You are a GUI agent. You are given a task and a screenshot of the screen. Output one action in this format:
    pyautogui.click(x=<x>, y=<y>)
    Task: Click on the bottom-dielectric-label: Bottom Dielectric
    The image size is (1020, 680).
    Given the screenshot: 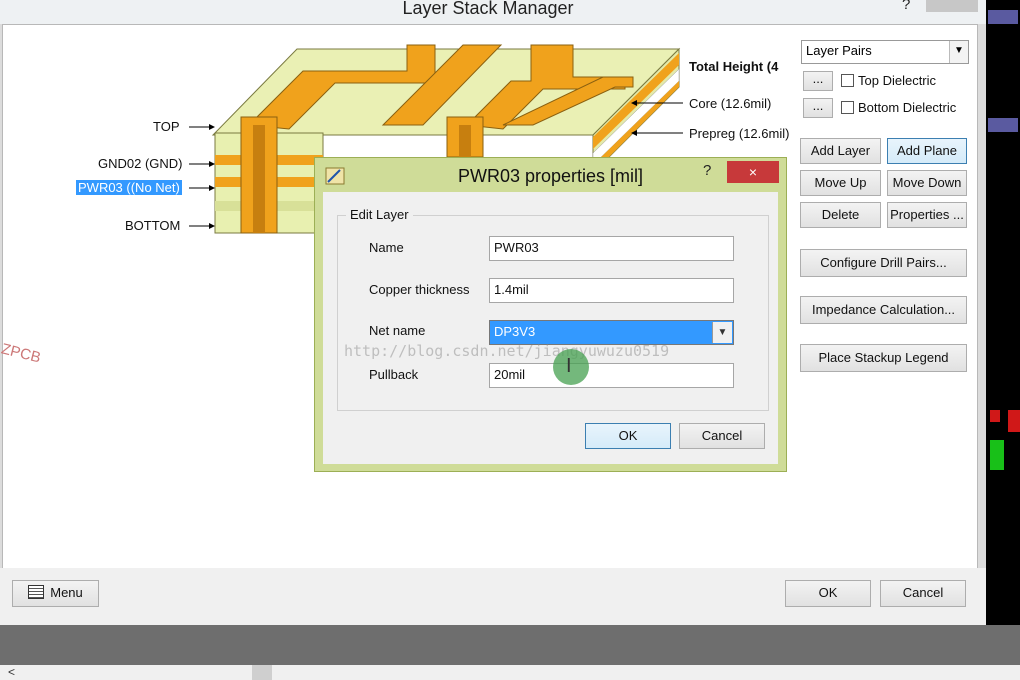 What is the action you would take?
    pyautogui.click(x=907, y=107)
    